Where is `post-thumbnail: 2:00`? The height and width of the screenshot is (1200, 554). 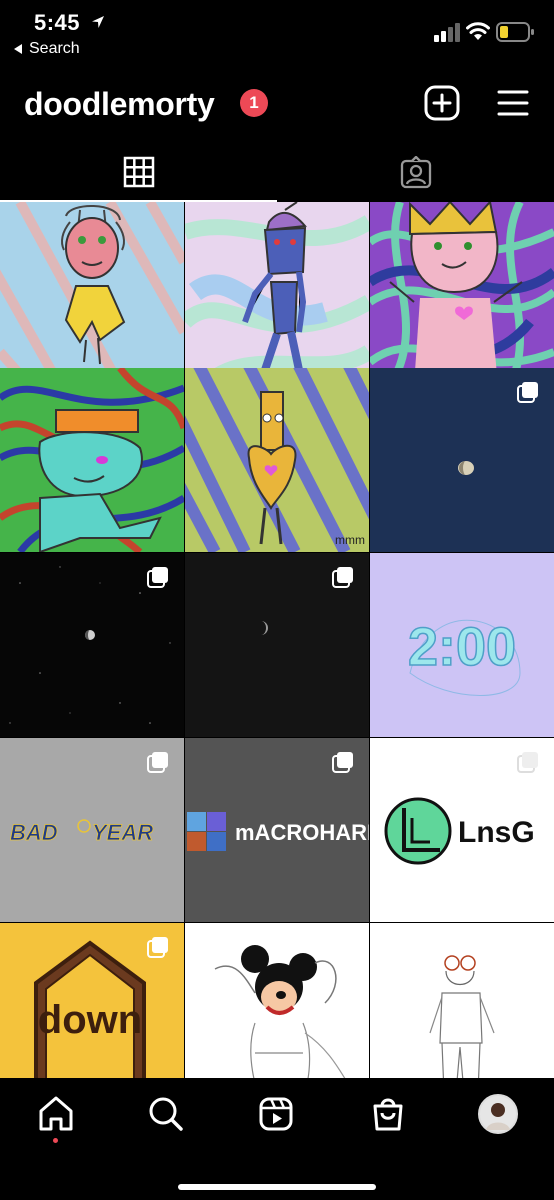 post-thumbnail: 2:00 is located at coordinates (462, 645).